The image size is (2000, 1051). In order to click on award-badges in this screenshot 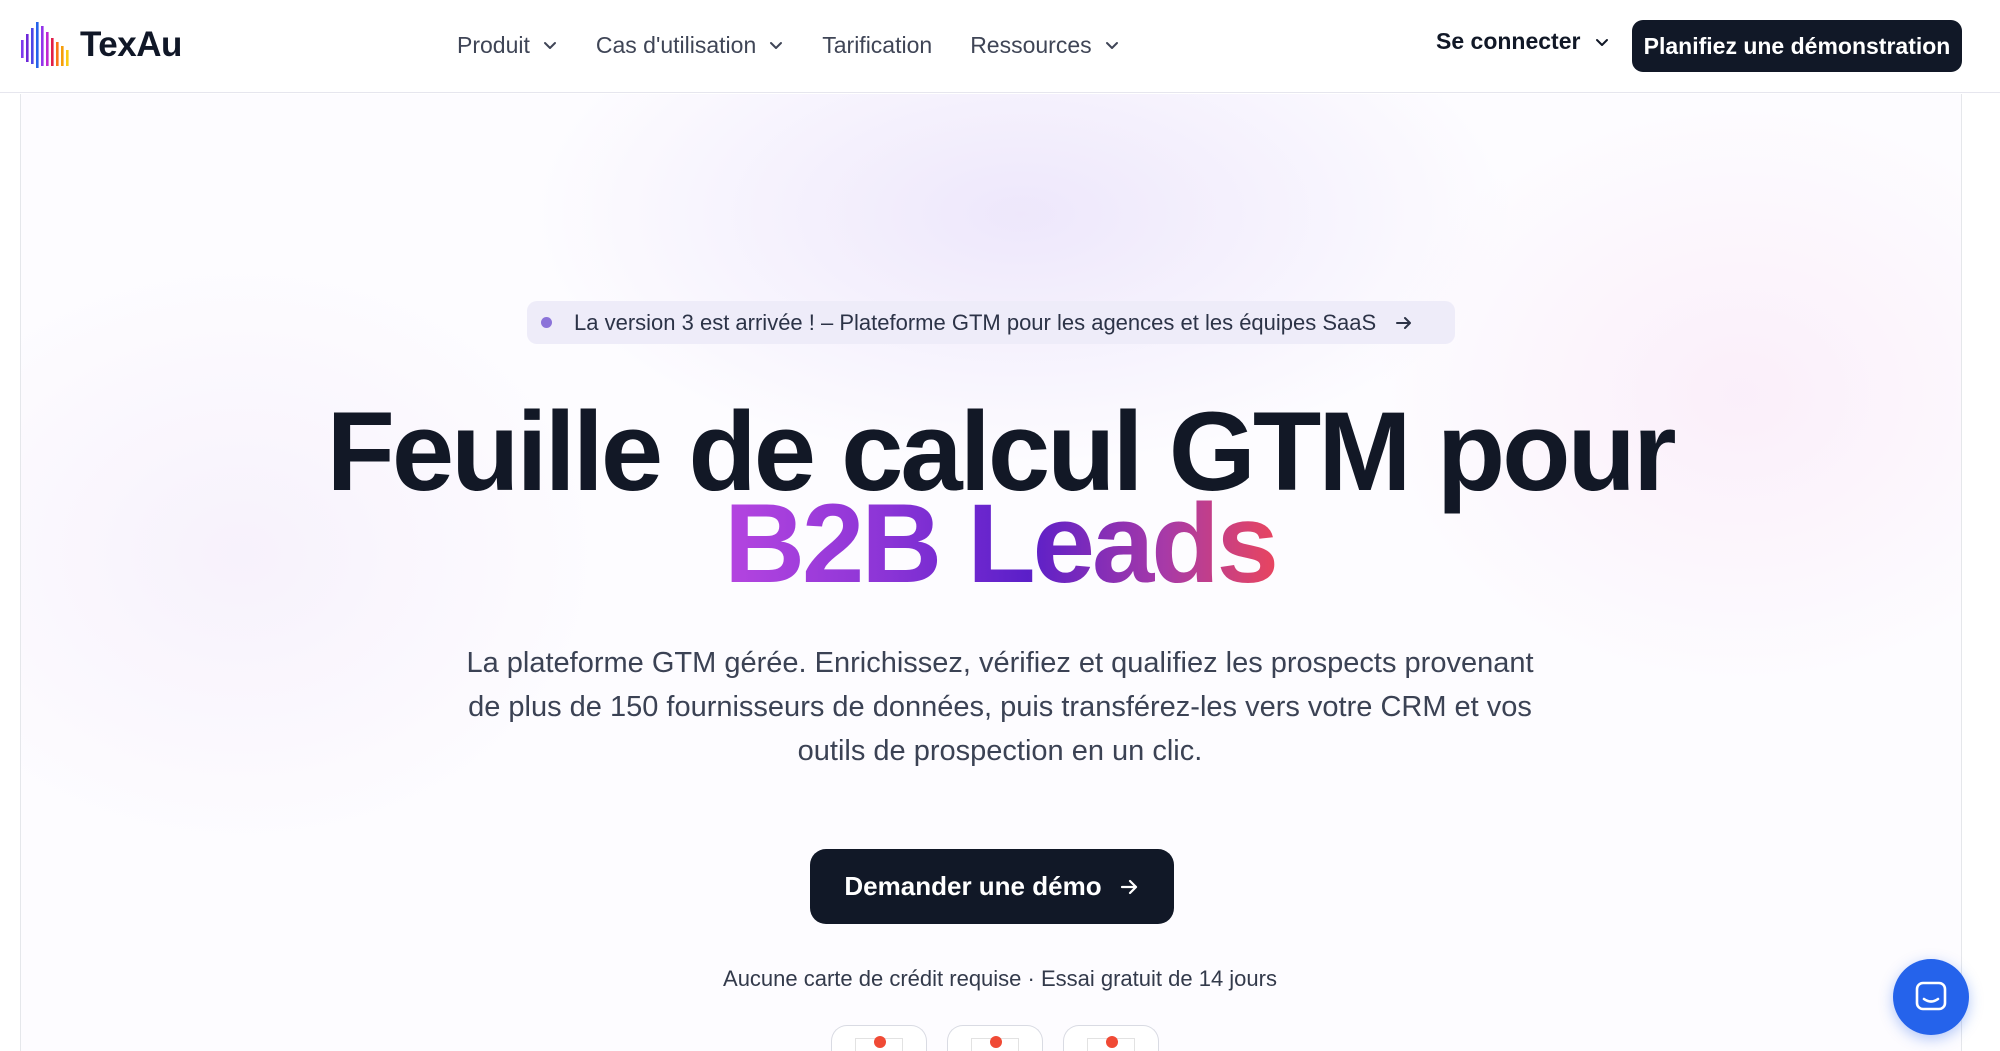, I will do `click(995, 1038)`.